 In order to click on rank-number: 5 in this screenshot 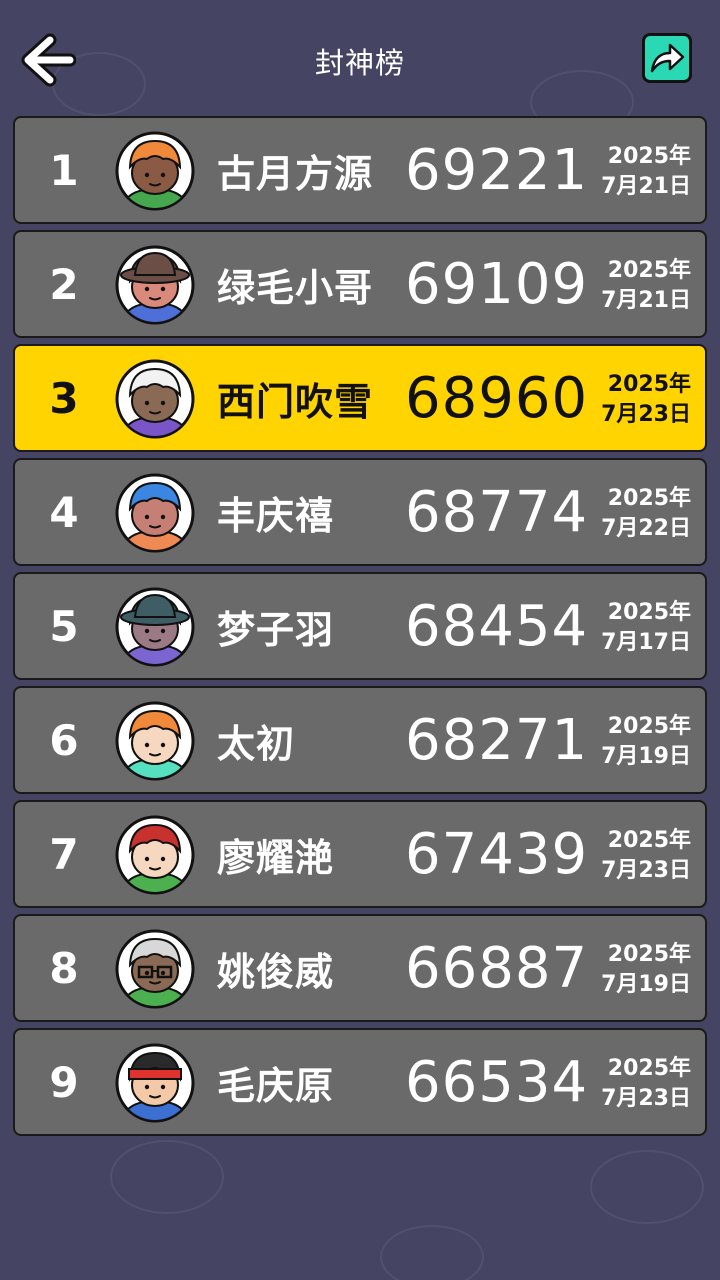, I will do `click(64, 626)`.